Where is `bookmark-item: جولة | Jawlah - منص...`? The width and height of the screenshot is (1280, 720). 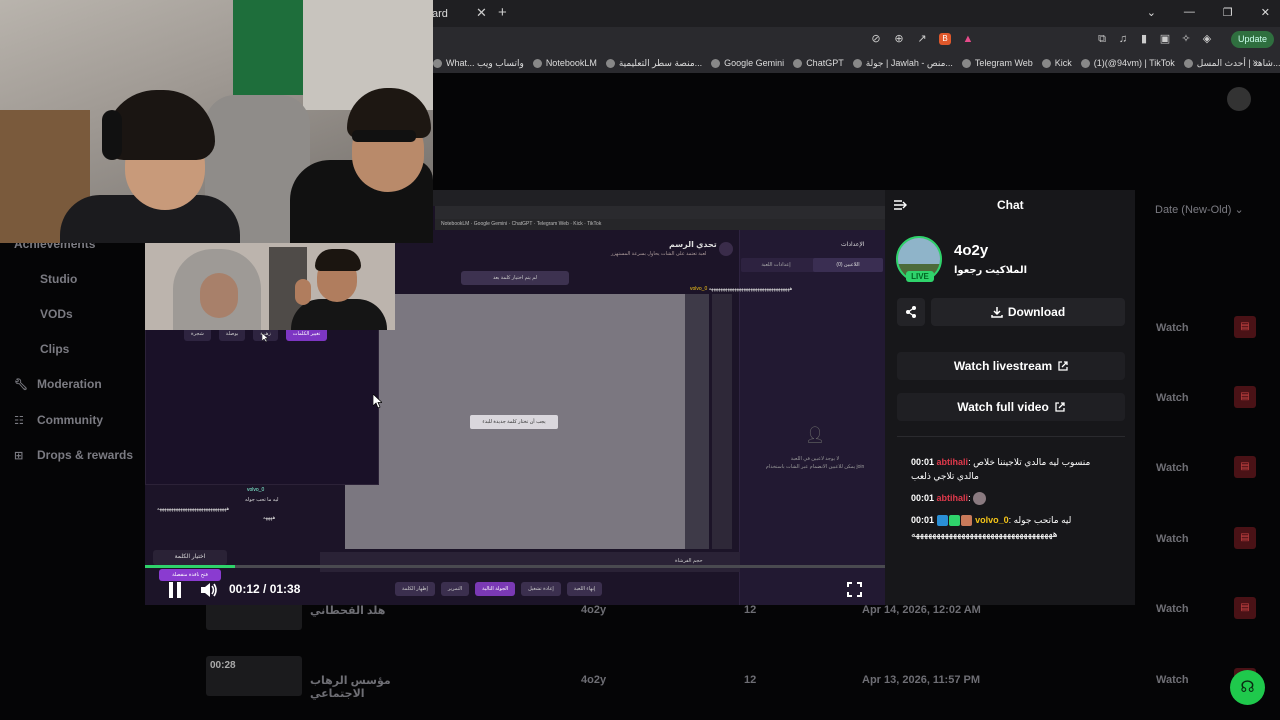
bookmark-item: جولة | Jawlah - منص... is located at coordinates (902, 63).